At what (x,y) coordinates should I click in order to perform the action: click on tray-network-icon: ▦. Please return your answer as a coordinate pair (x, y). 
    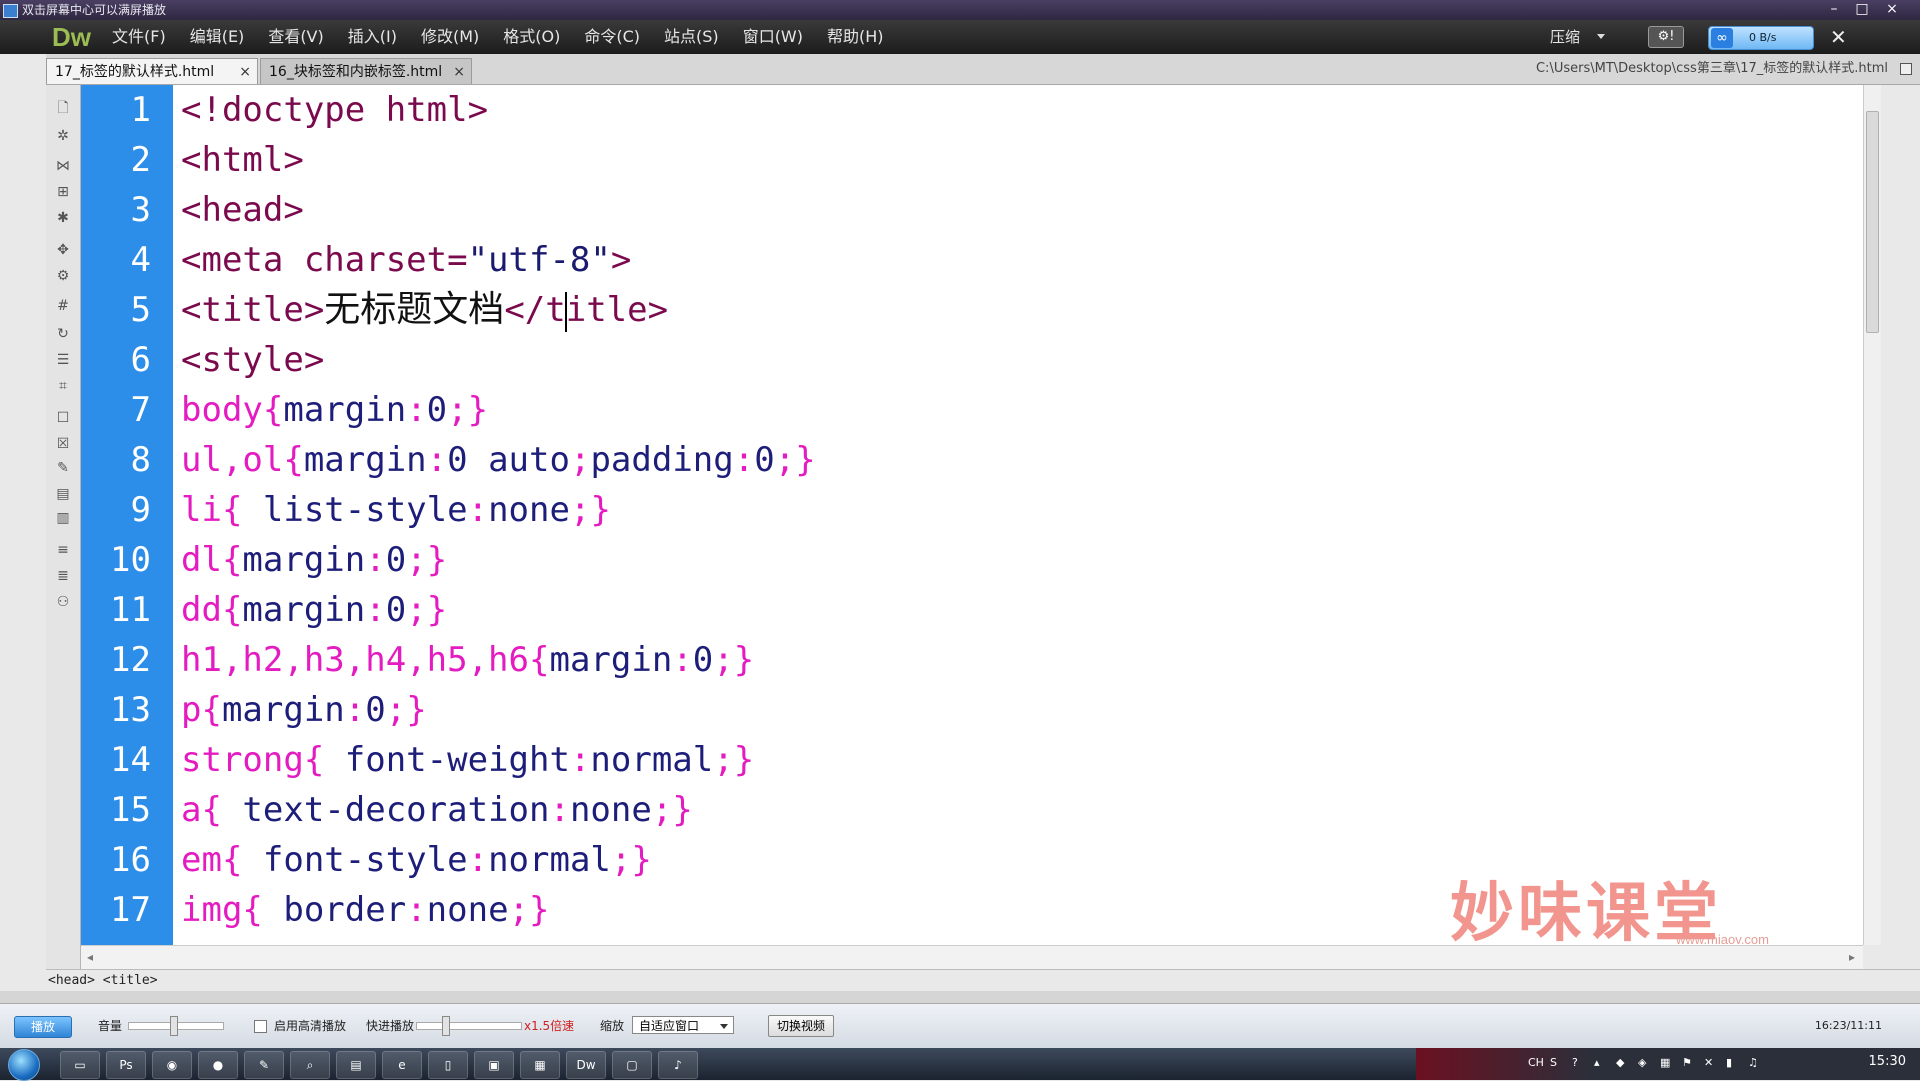
    Looking at the image, I should click on (1665, 1062).